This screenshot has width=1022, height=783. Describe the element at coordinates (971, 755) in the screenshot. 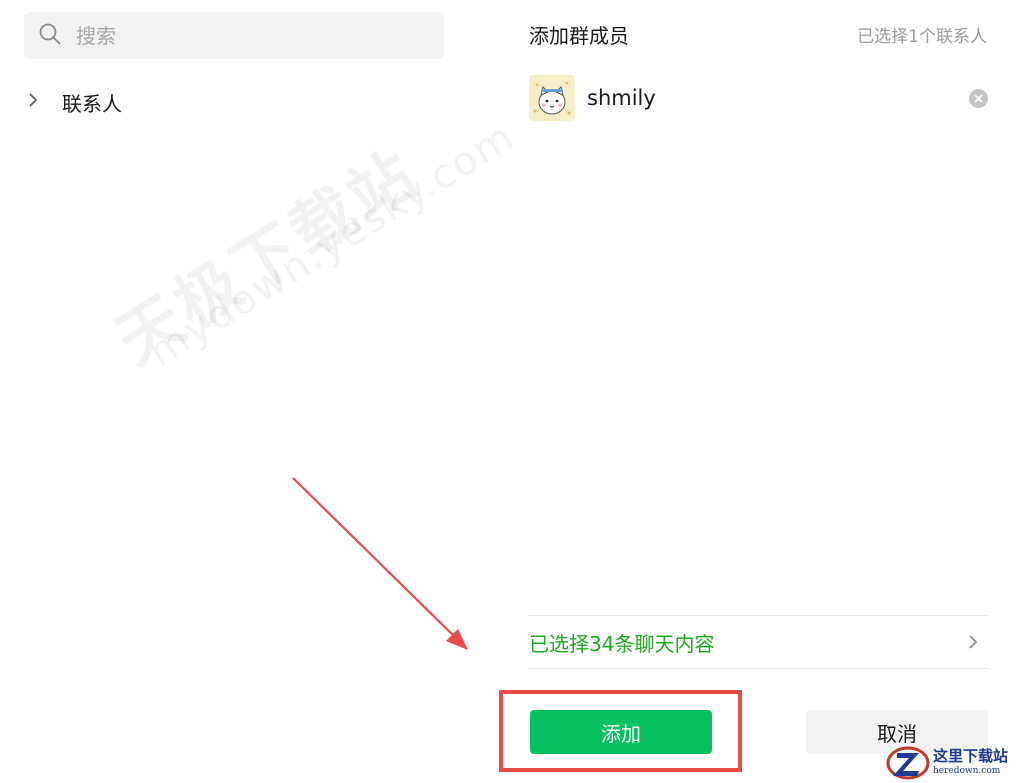

I see `logo-text-cn: 这里下载站` at that location.